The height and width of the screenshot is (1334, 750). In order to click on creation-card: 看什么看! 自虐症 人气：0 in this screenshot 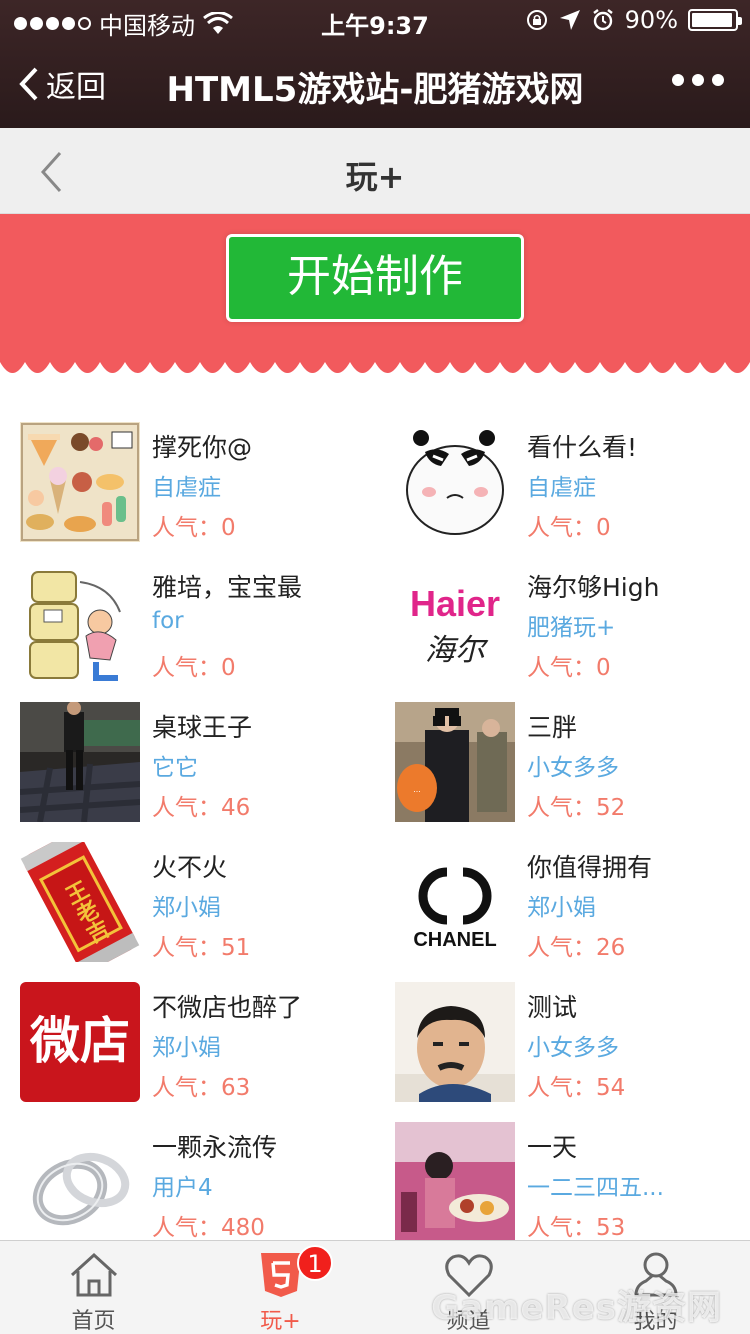, I will do `click(572, 483)`.